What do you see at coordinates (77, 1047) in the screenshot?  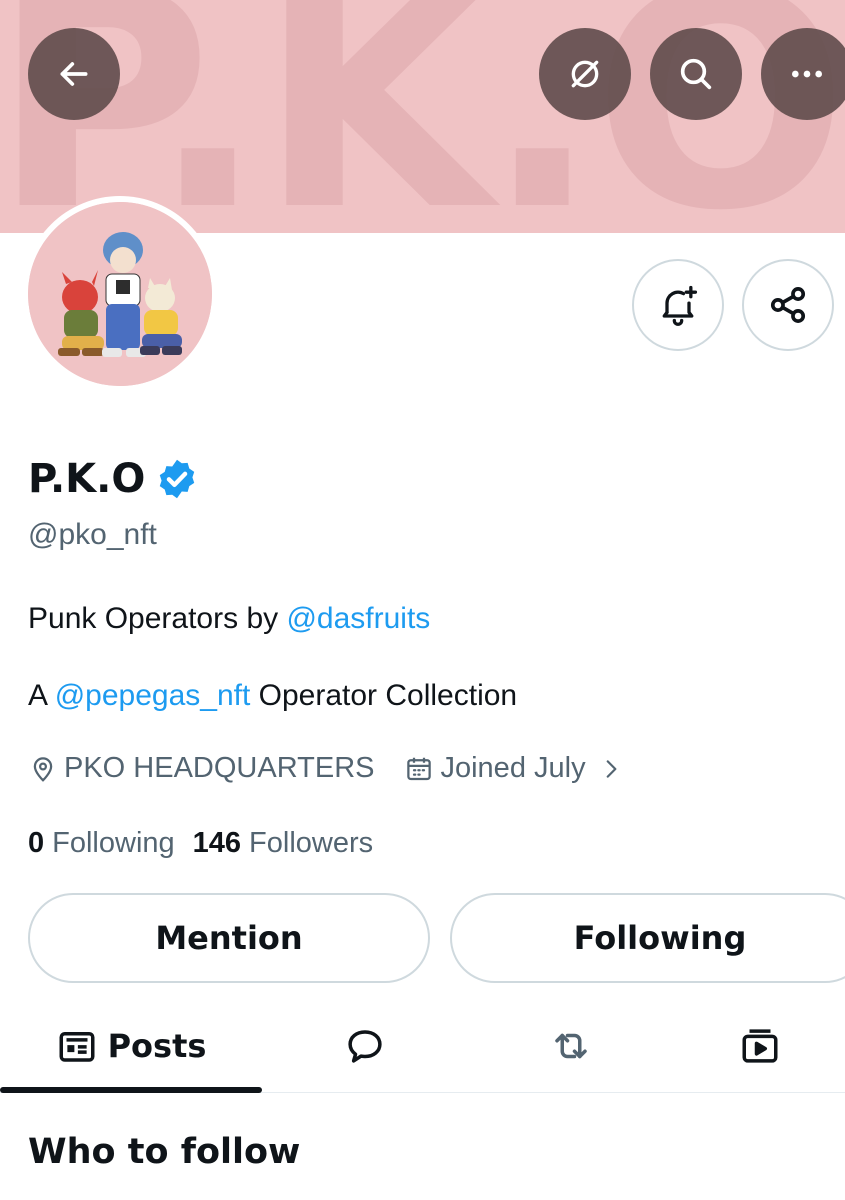 I see `posts-icon` at bounding box center [77, 1047].